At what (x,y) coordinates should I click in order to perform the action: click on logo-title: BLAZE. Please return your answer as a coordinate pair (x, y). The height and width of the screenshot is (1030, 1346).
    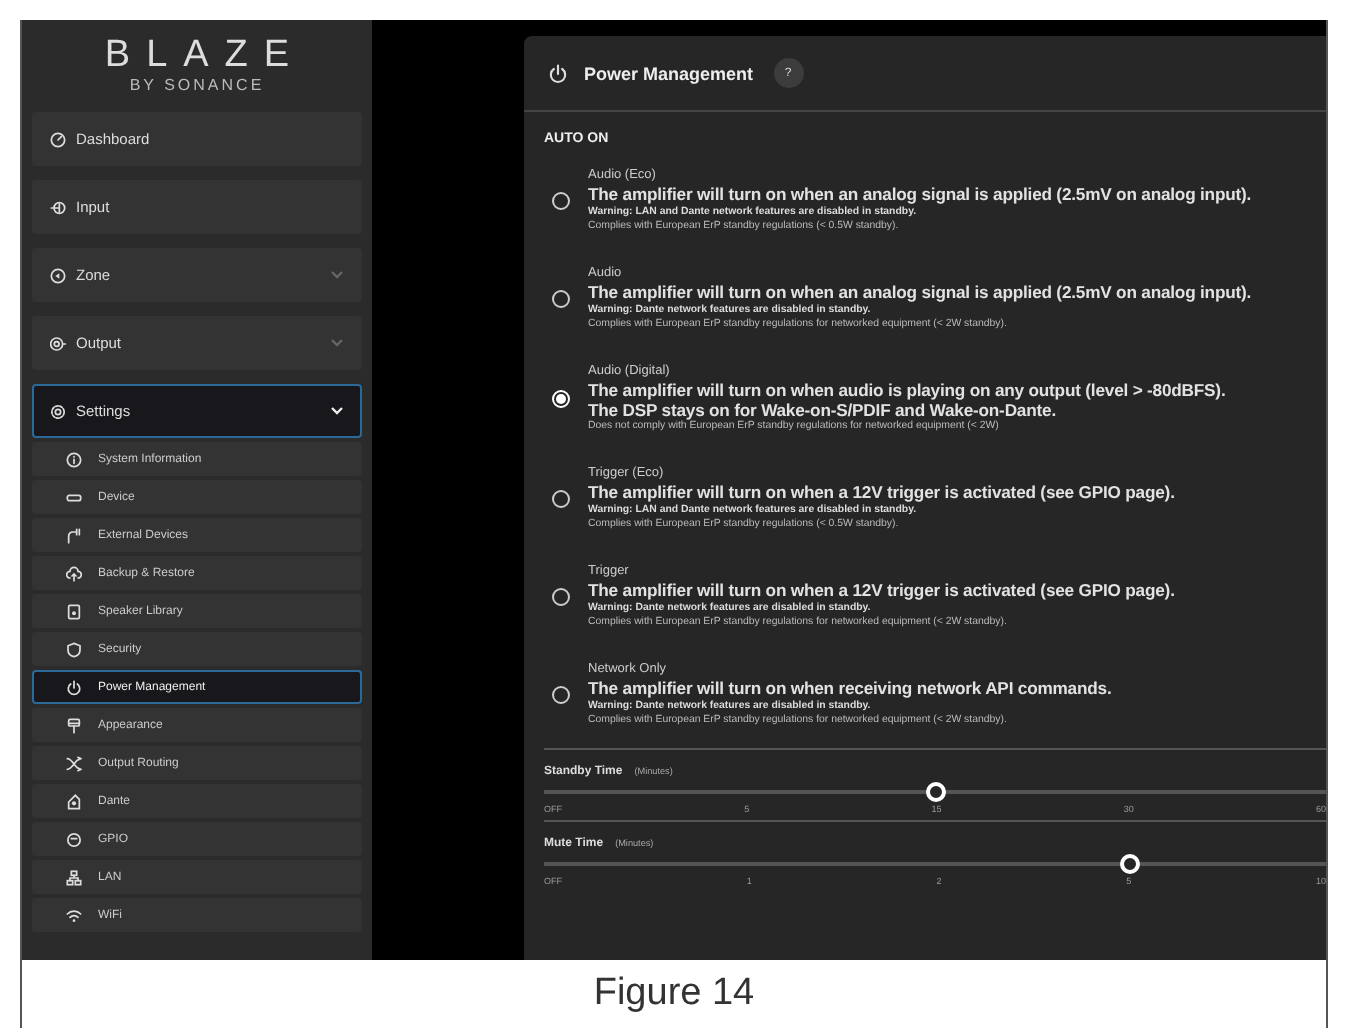
    Looking at the image, I should click on (205, 56).